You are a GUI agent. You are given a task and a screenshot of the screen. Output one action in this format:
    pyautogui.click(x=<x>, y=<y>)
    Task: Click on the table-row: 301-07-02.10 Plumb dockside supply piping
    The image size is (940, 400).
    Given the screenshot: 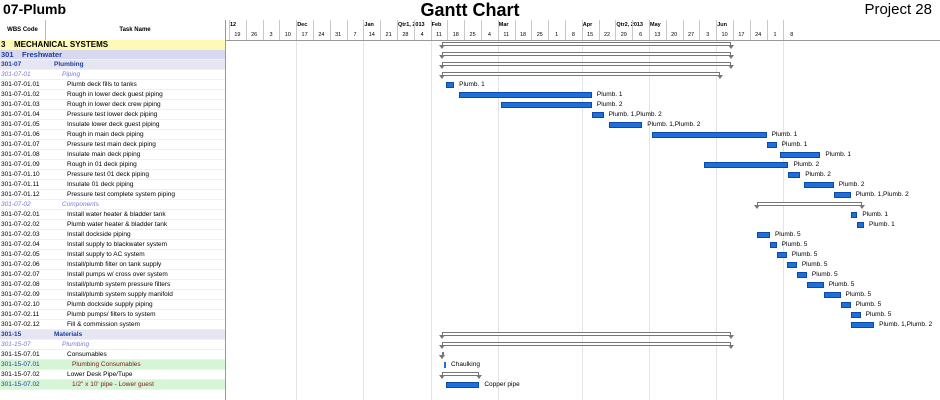 What is the action you would take?
    pyautogui.click(x=112, y=305)
    